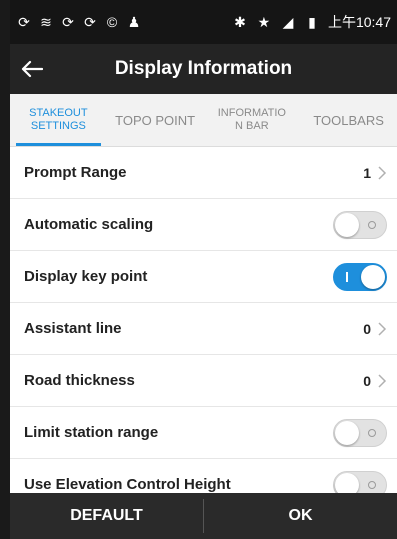 The image size is (397, 539). Describe the element at coordinates (360, 481) in the screenshot. I see `use-elevation-control-height-toggle` at that location.